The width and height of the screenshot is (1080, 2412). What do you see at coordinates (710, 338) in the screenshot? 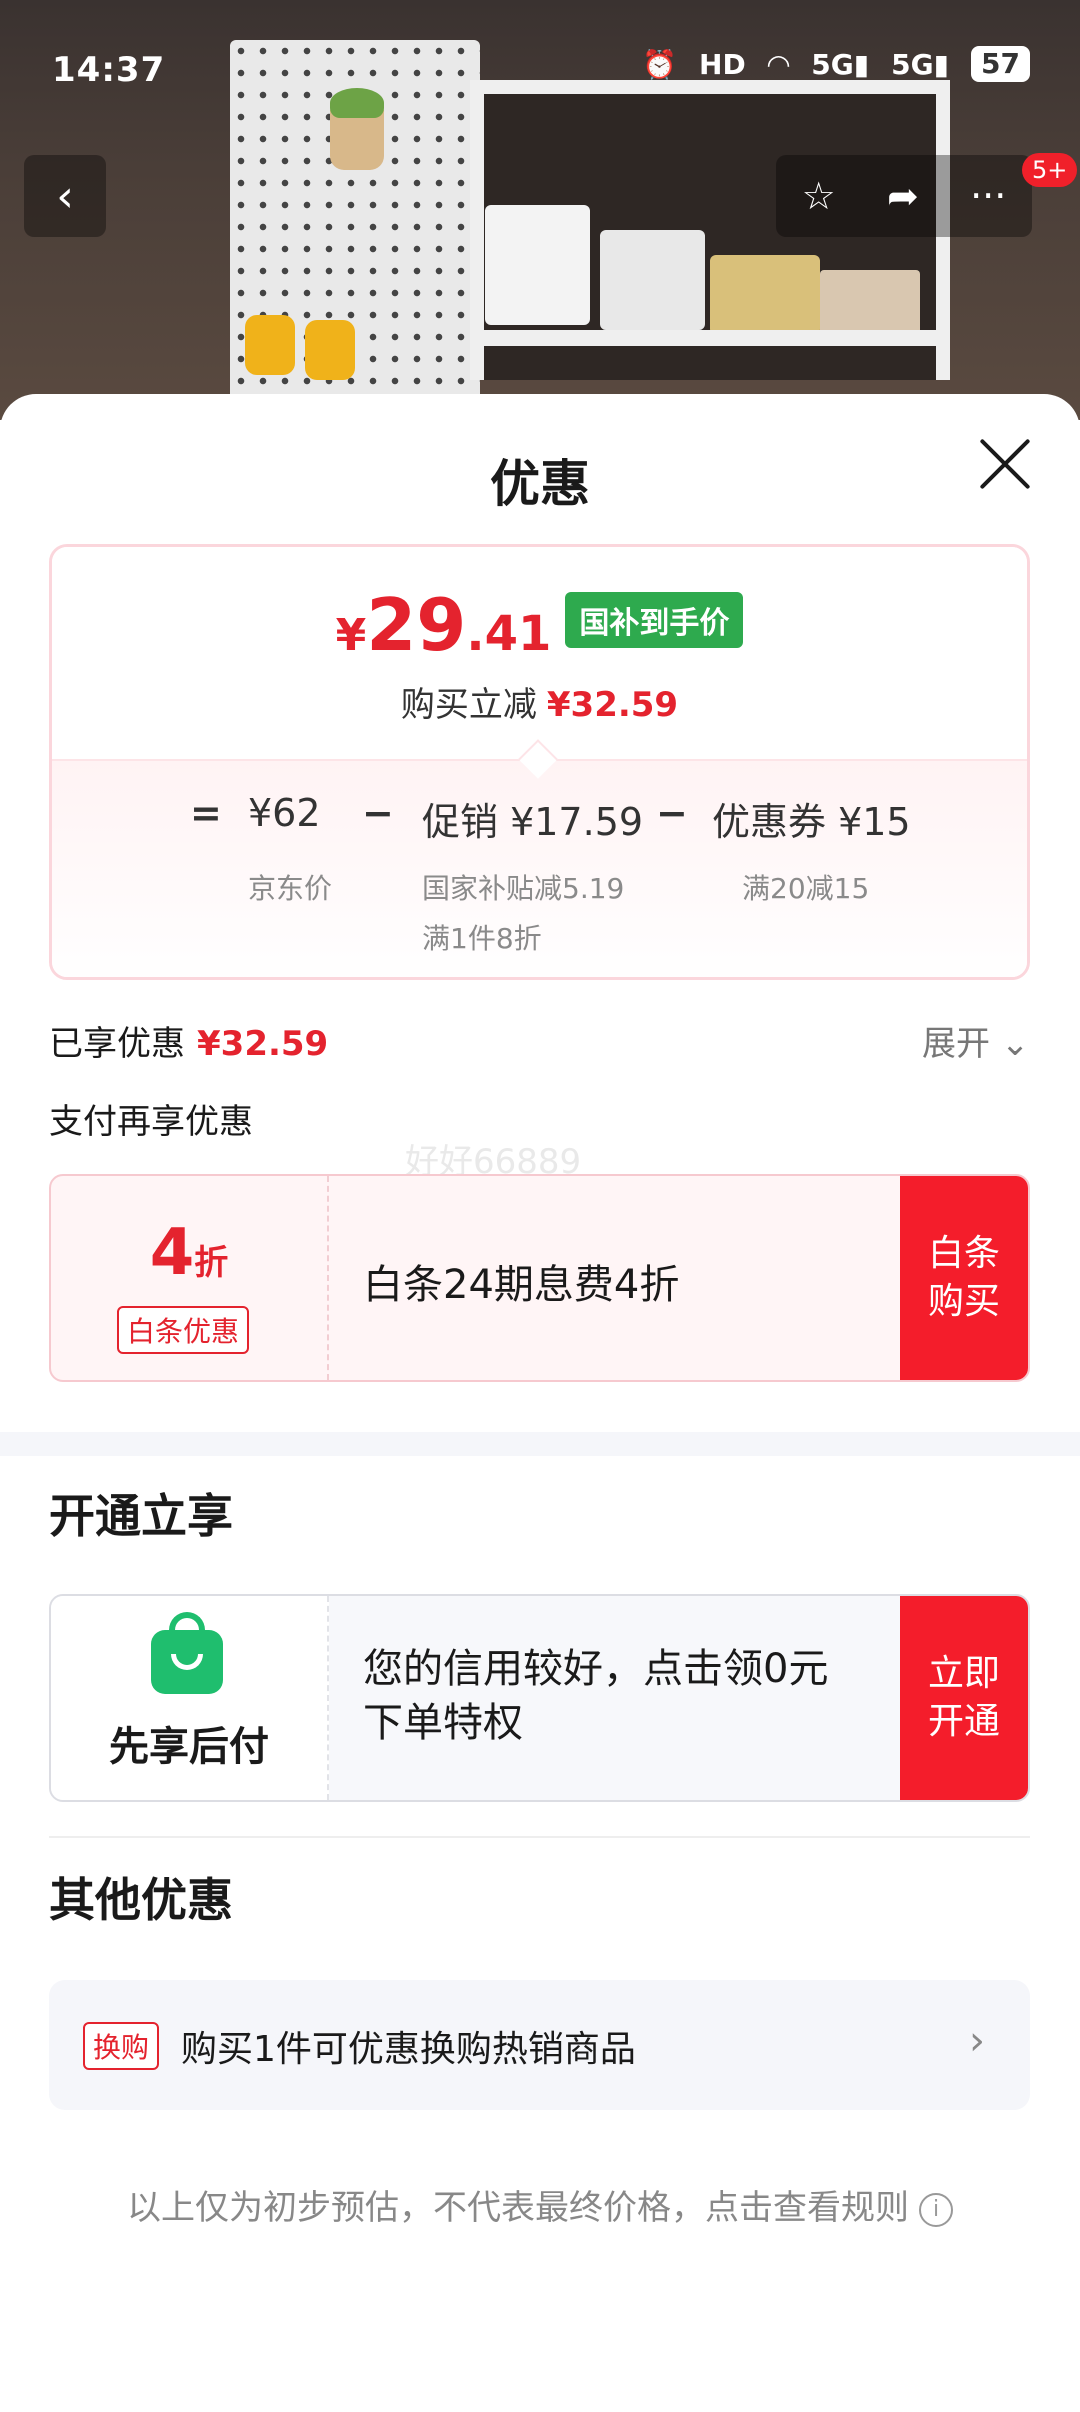
I see `shelf-board-image` at bounding box center [710, 338].